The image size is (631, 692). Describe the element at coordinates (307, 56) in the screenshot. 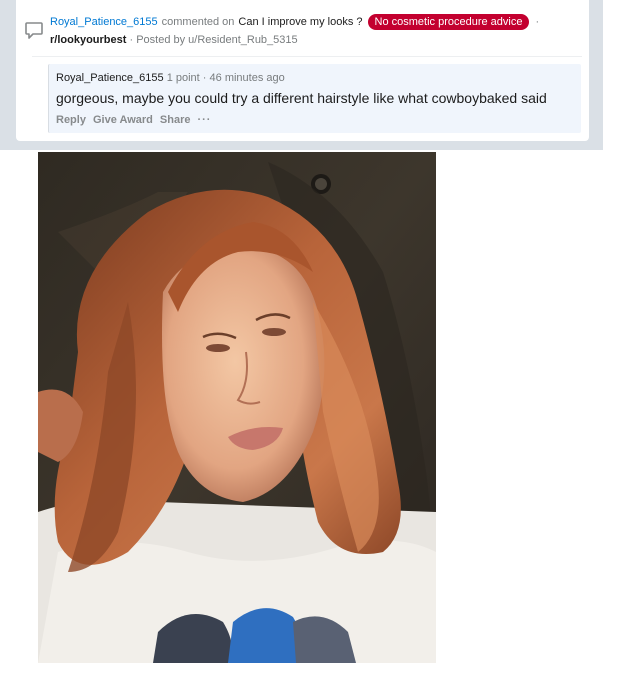

I see `divider` at that location.